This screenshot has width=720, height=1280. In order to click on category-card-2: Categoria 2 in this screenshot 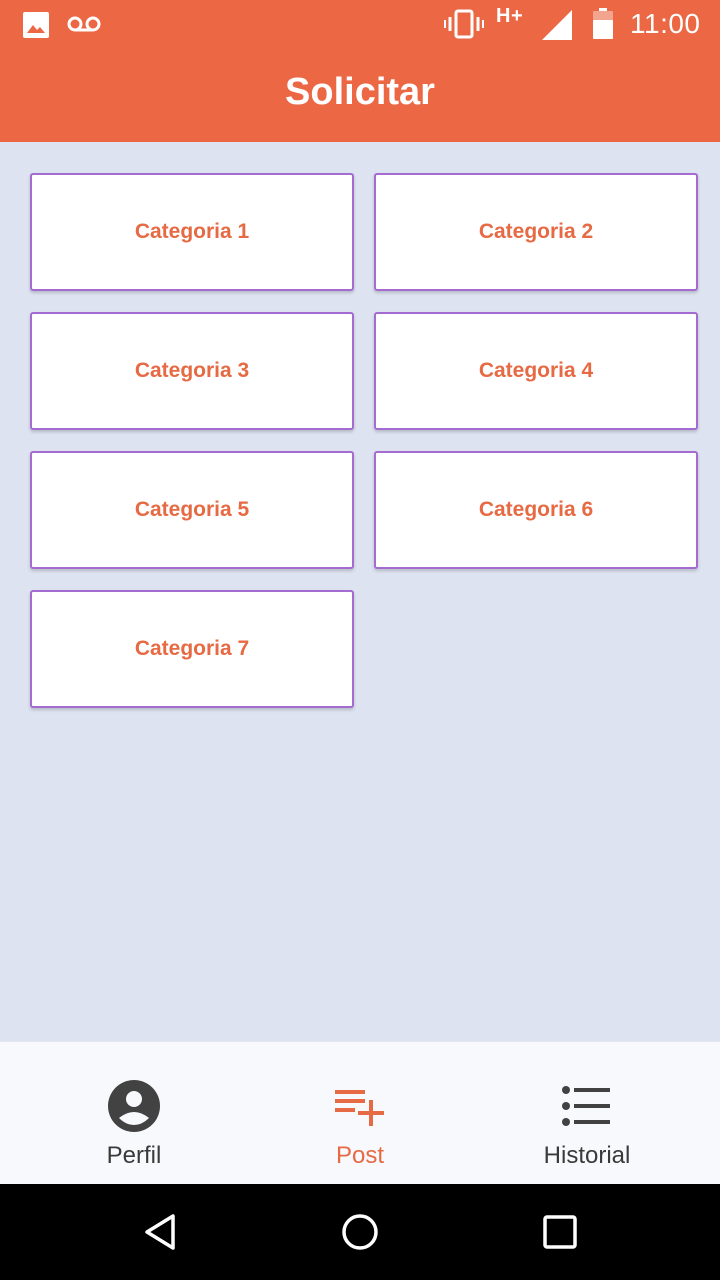, I will do `click(536, 232)`.